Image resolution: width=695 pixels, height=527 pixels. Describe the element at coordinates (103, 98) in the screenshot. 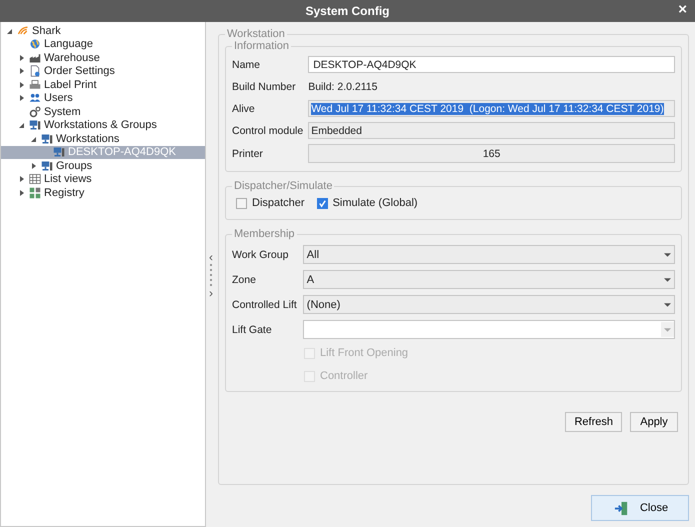

I see `tree-item: Users` at that location.